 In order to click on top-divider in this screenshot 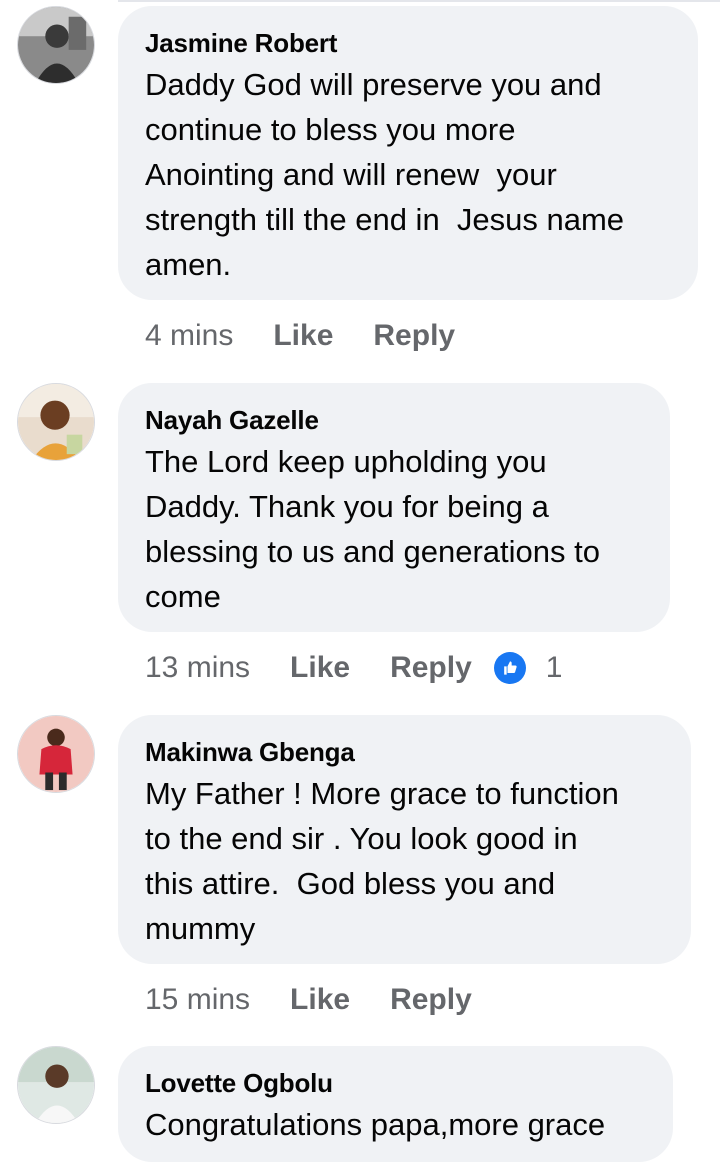, I will do `click(419, 1)`.